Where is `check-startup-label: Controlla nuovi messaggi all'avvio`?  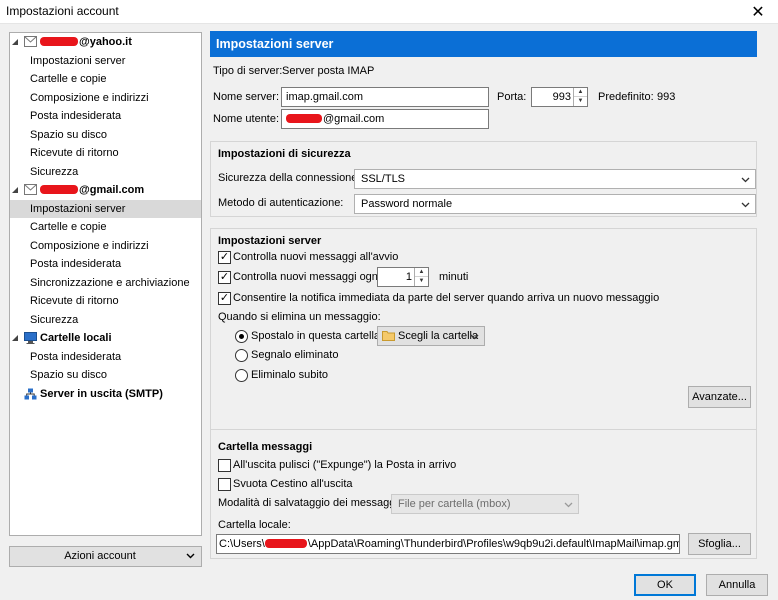 check-startup-label: Controlla nuovi messaggi all'avvio is located at coordinates (316, 257).